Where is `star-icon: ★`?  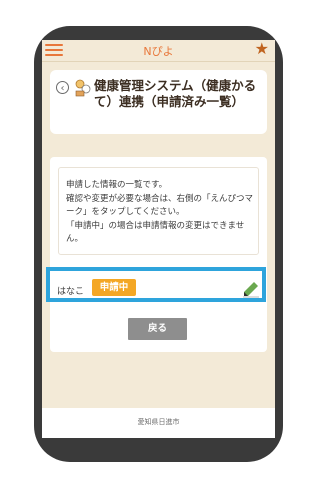
star-icon: ★ is located at coordinates (262, 49).